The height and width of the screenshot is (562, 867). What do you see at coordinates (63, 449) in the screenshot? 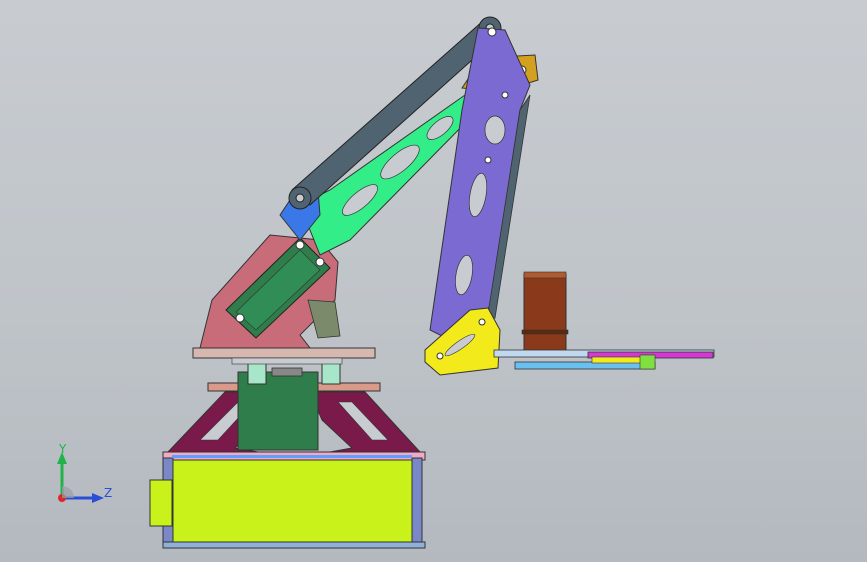
I see `triad-y-label: Y` at bounding box center [63, 449].